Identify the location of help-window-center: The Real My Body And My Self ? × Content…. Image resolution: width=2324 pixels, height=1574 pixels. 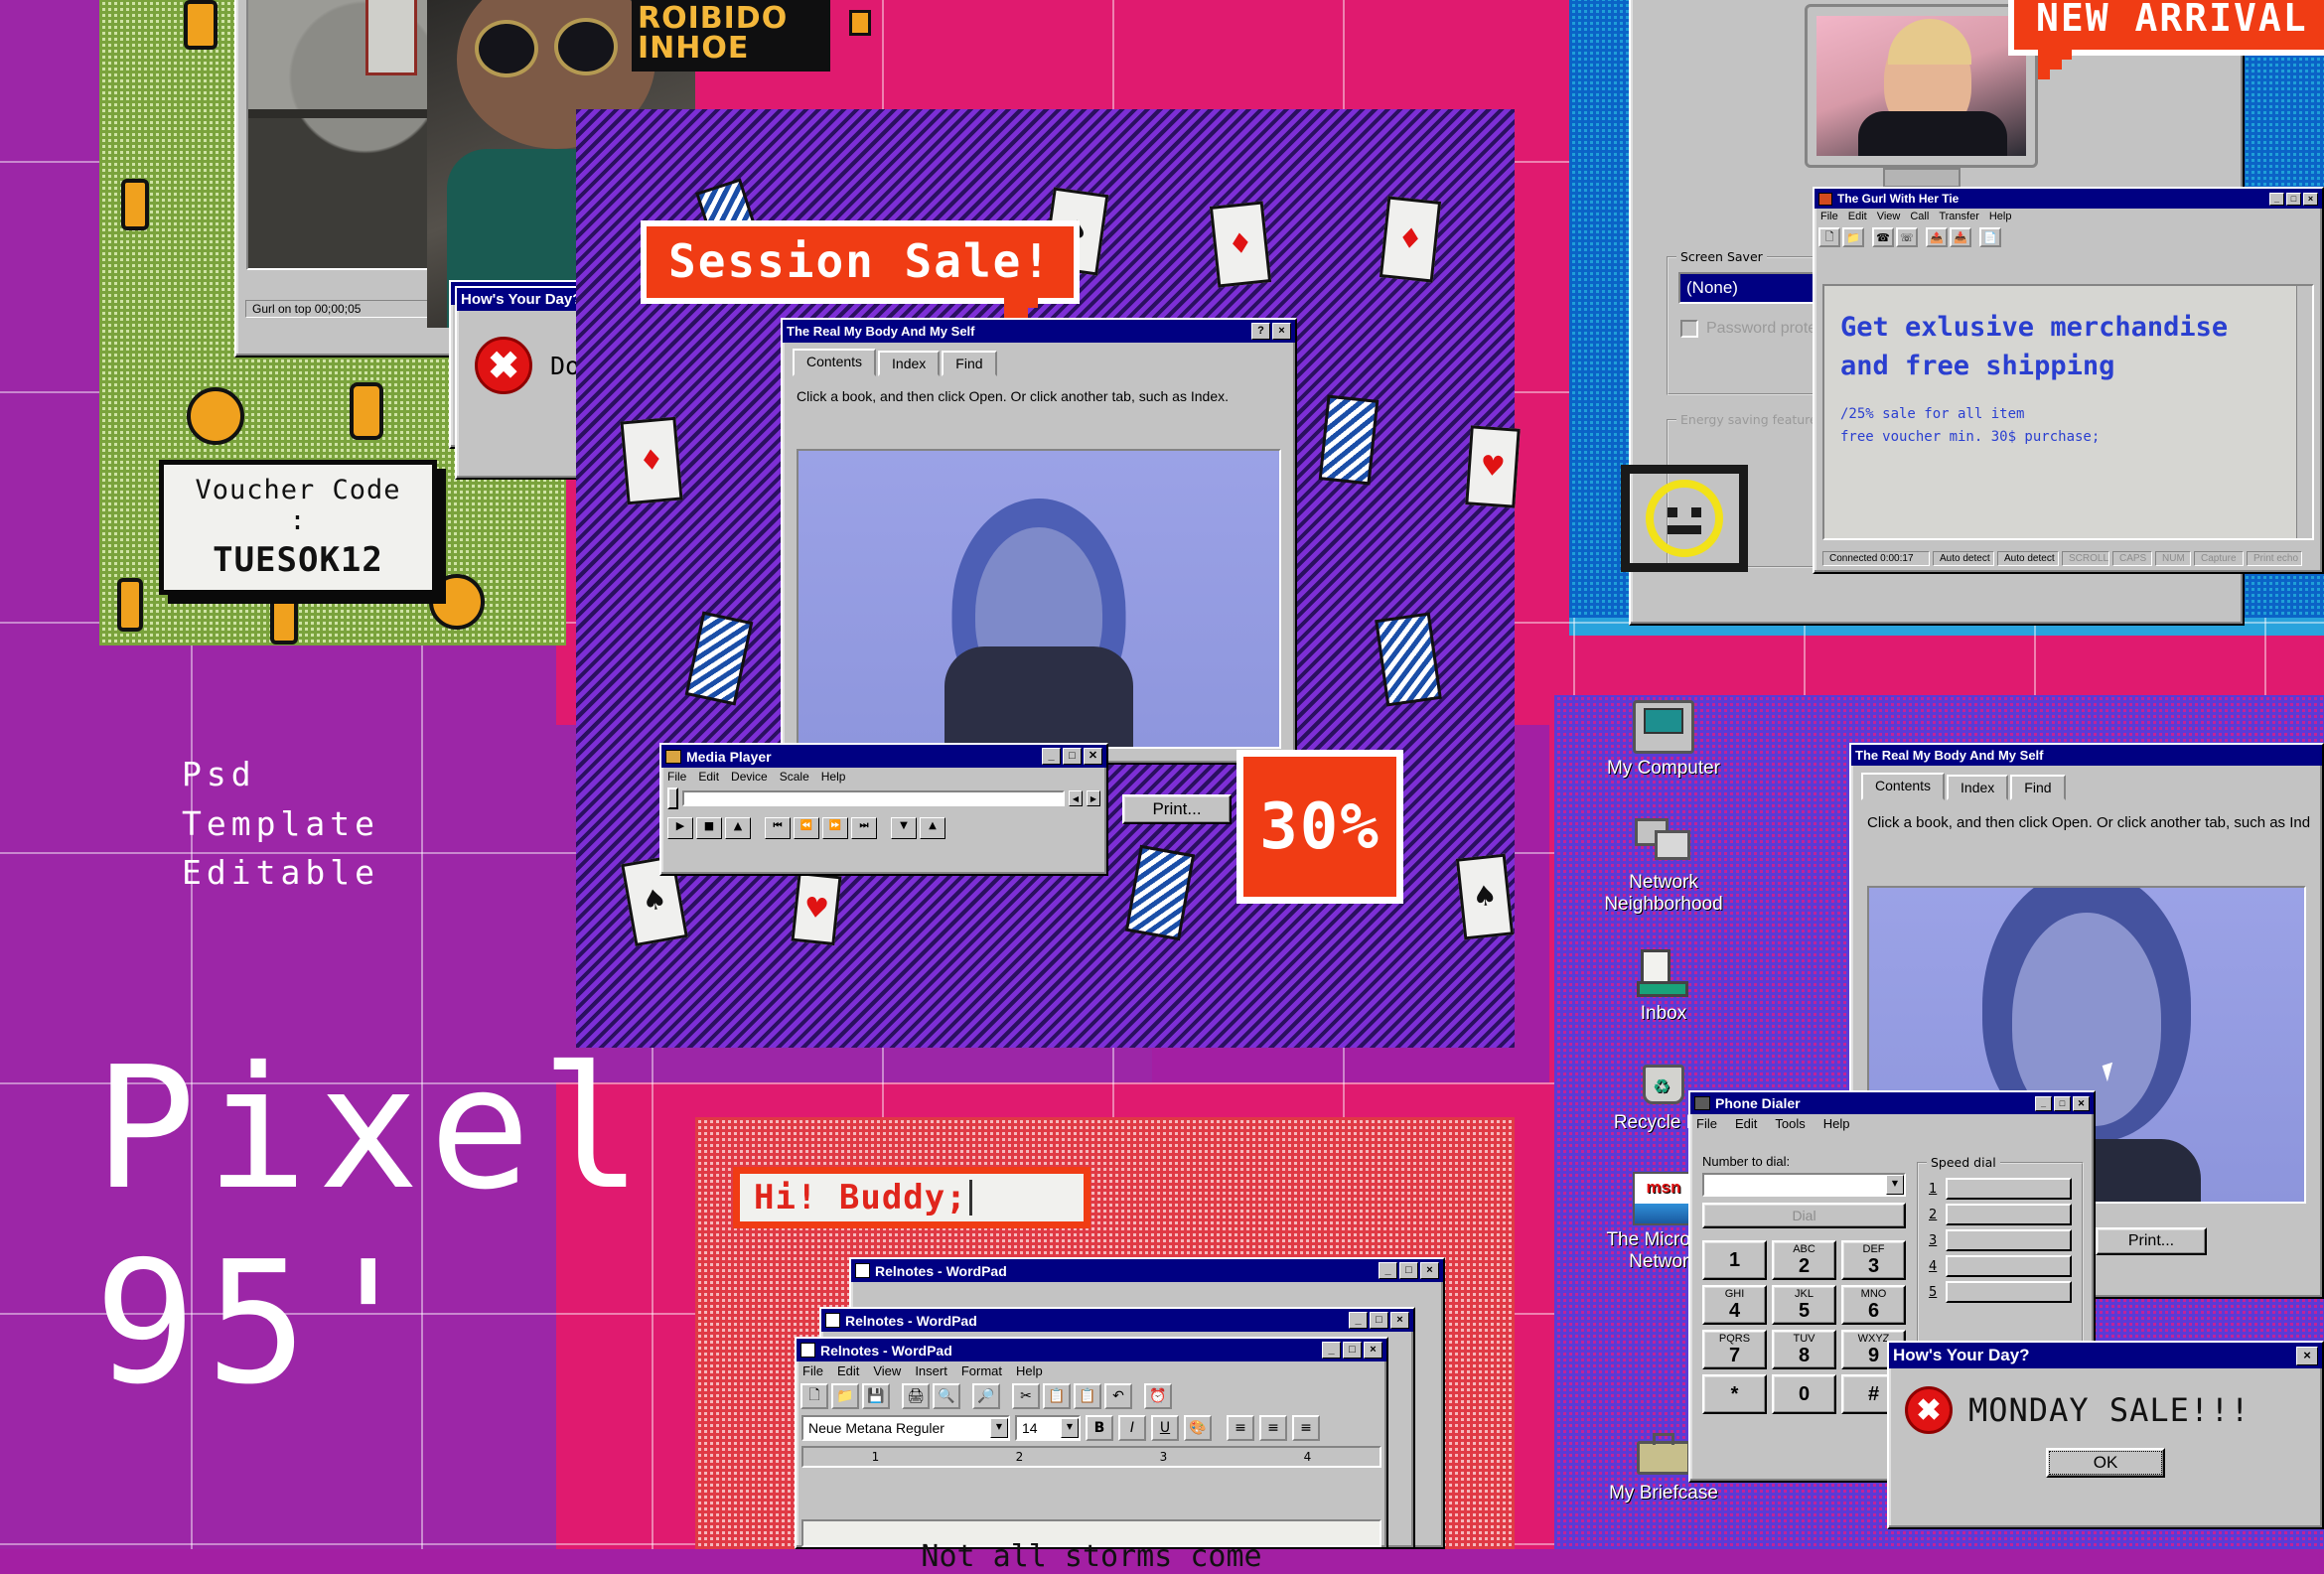
(1039, 541).